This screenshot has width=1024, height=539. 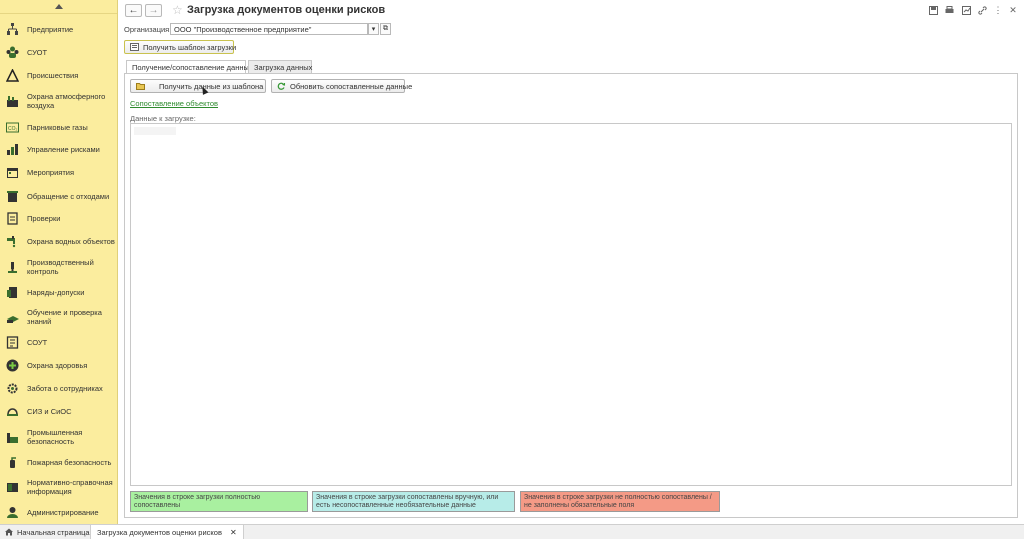 I want to click on sidebar-item-administration: Администрирование, so click(x=58, y=512).